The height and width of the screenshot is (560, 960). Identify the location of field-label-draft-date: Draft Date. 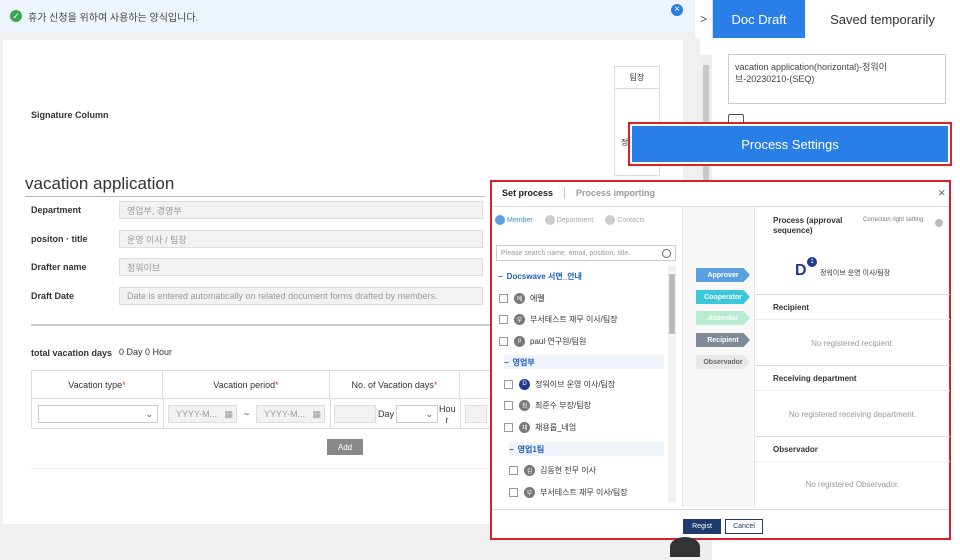
(53, 296).